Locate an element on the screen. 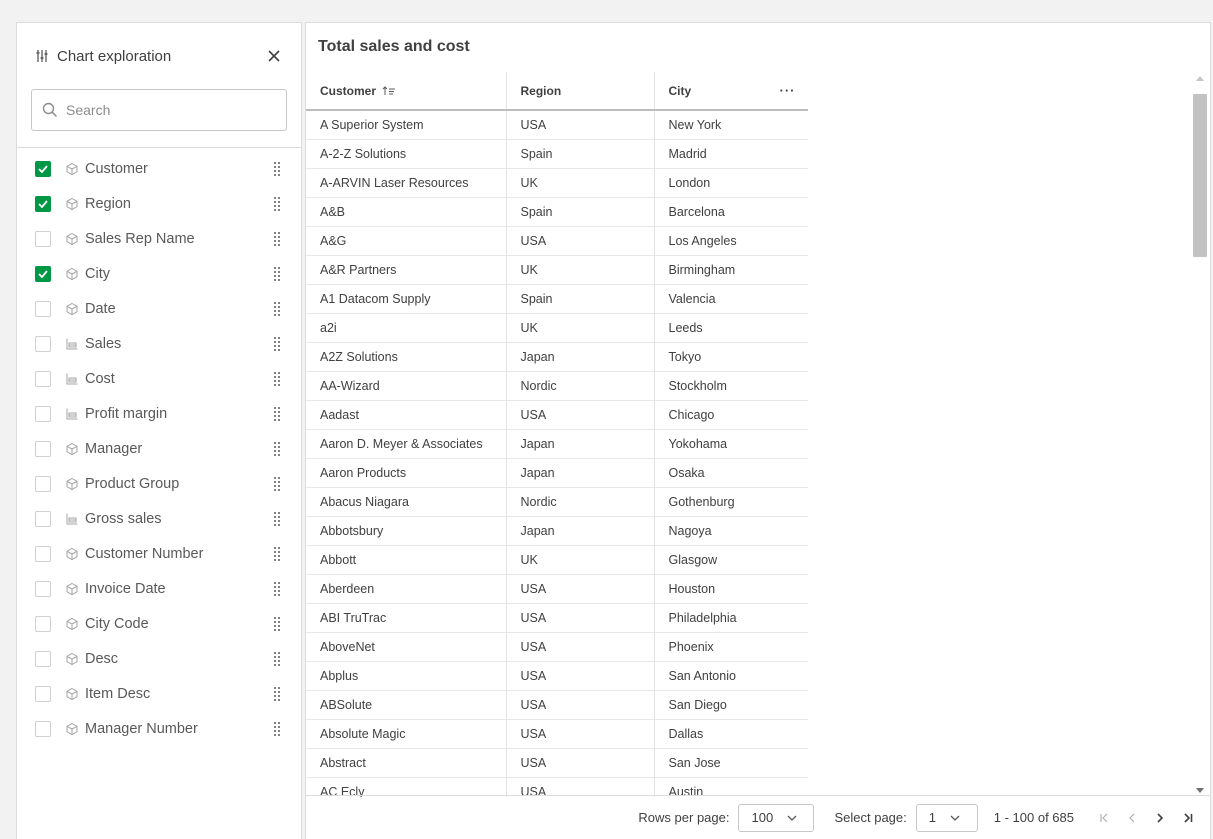 The image size is (1213, 839). scroll-down-icon is located at coordinates (1200, 790).